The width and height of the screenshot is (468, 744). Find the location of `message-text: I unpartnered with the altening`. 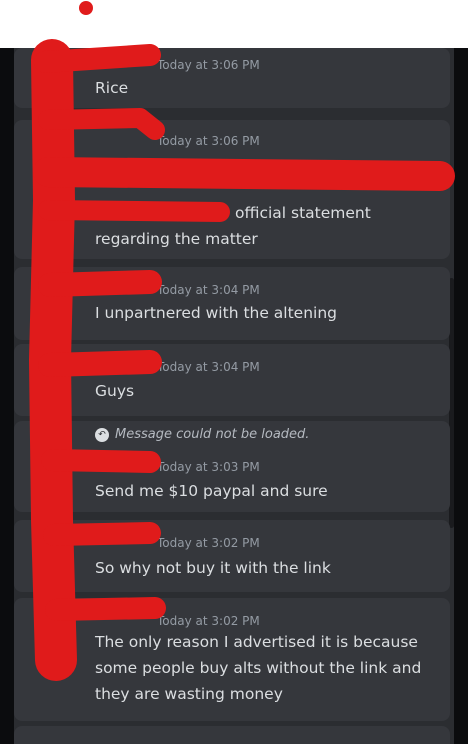

message-text: I unpartnered with the altening is located at coordinates (216, 313).